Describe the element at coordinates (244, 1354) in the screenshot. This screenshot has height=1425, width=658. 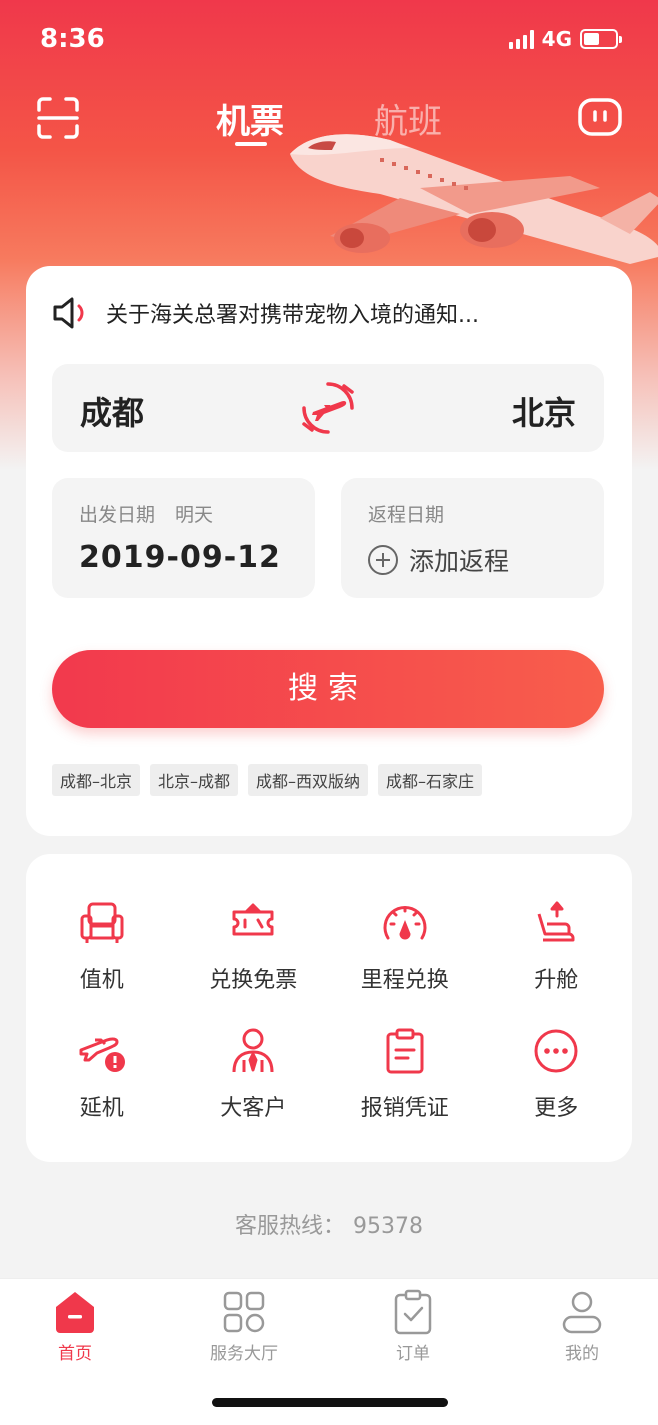
I see `tab-label: 服务大厅` at that location.